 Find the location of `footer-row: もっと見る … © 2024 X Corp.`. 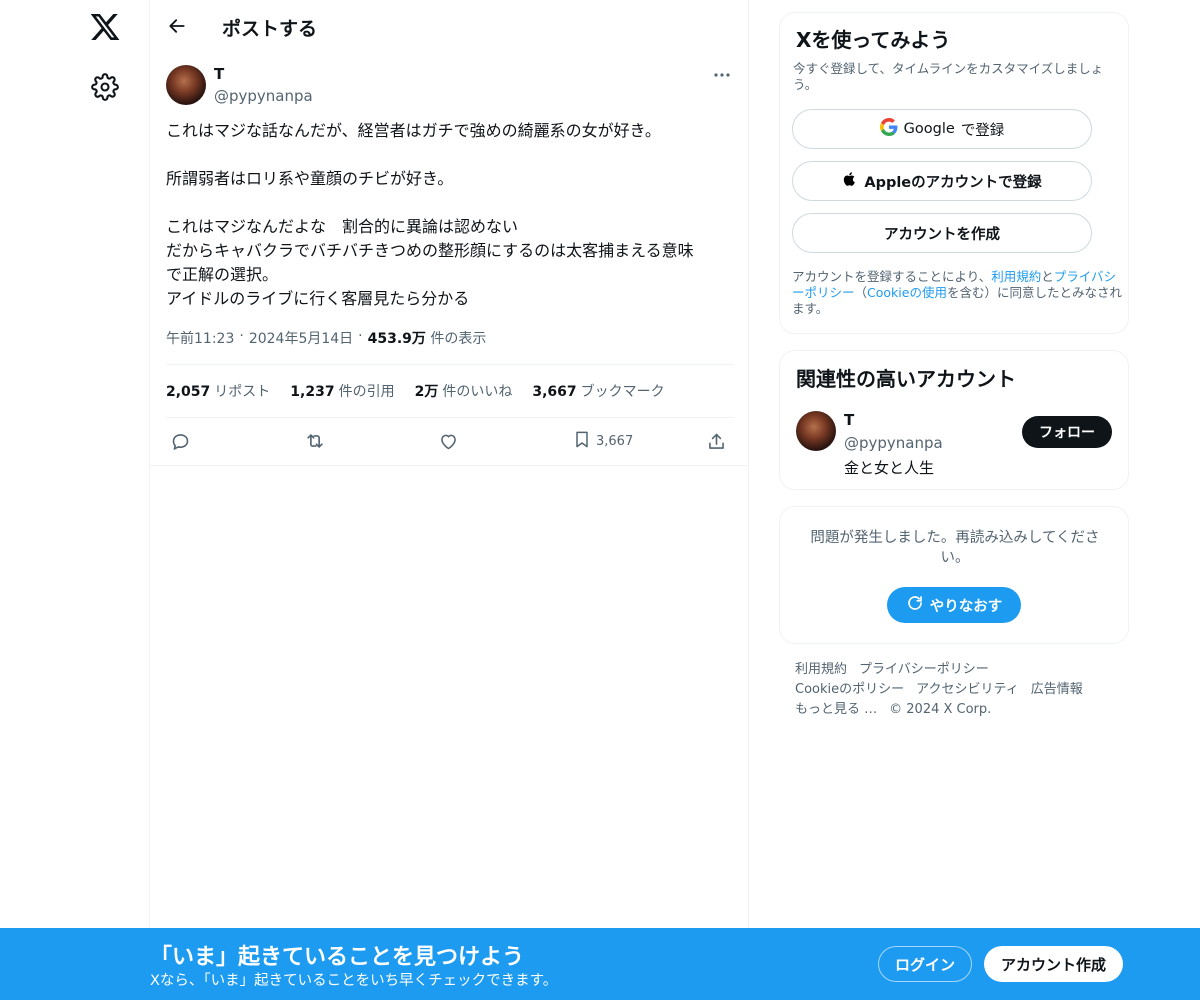

footer-row: もっと見る … © 2024 X Corp. is located at coordinates (955, 710).